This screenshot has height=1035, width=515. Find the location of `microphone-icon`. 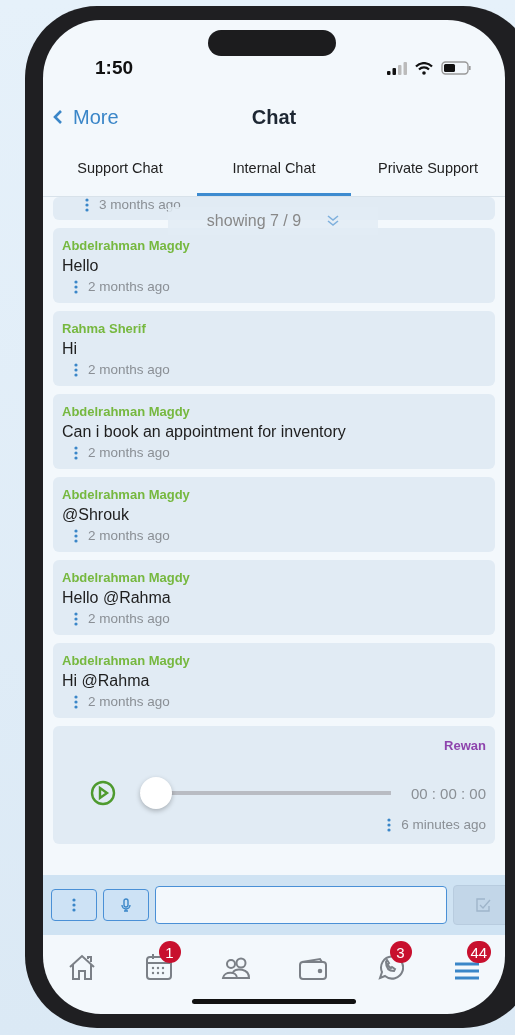

microphone-icon is located at coordinates (126, 905).